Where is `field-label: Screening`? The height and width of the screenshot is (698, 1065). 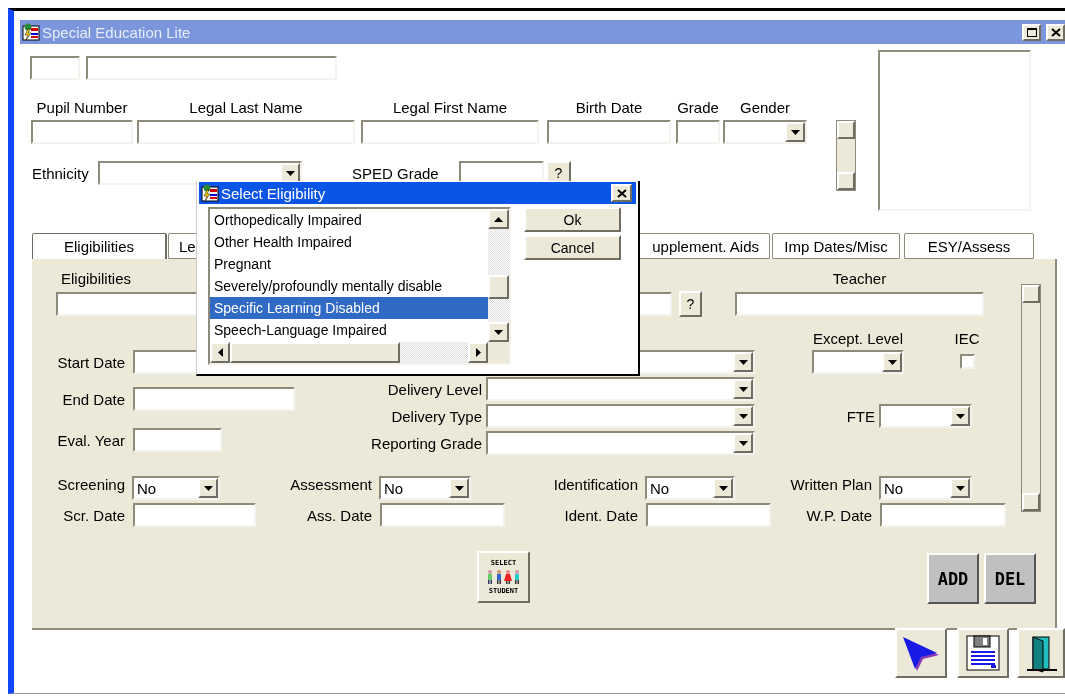
field-label: Screening is located at coordinates (91, 484).